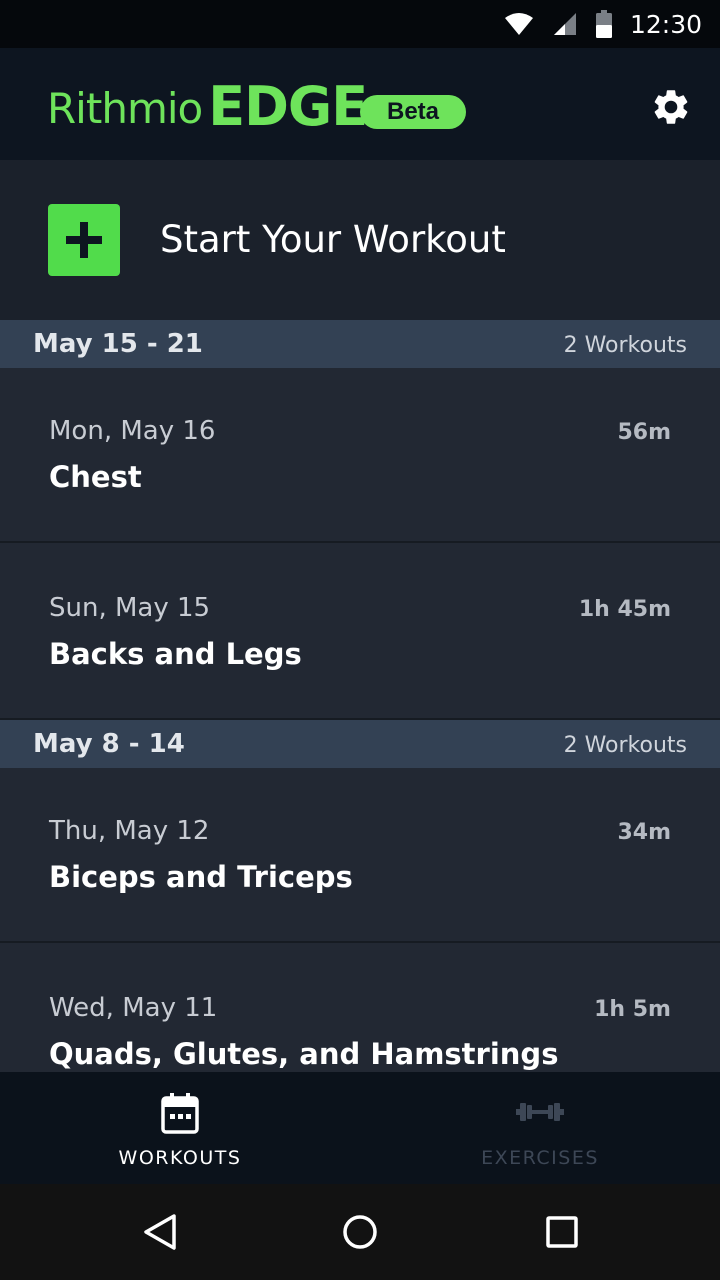  I want to click on week-header: May 15 - 21 2 Workouts, so click(360, 344).